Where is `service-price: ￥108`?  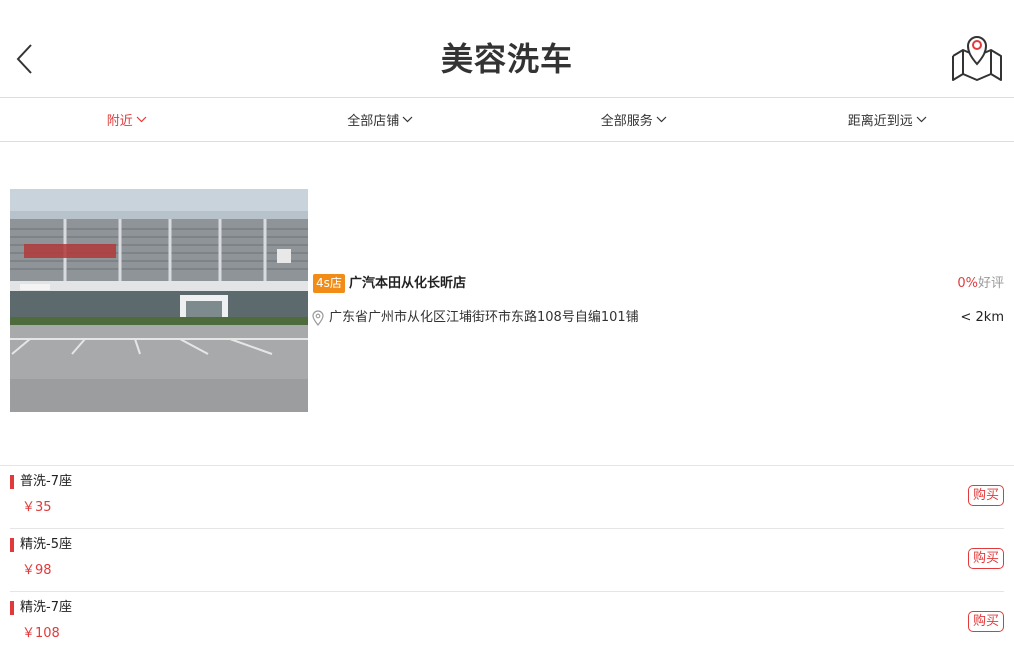 service-price: ￥108 is located at coordinates (41, 634).